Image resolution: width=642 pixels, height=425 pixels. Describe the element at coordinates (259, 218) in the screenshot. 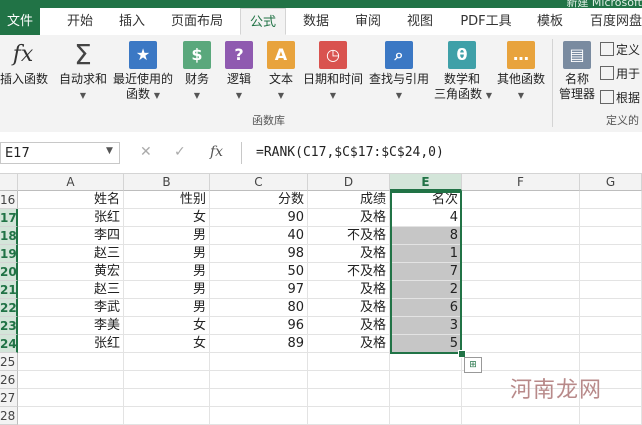

I see `cell-score: 90` at that location.